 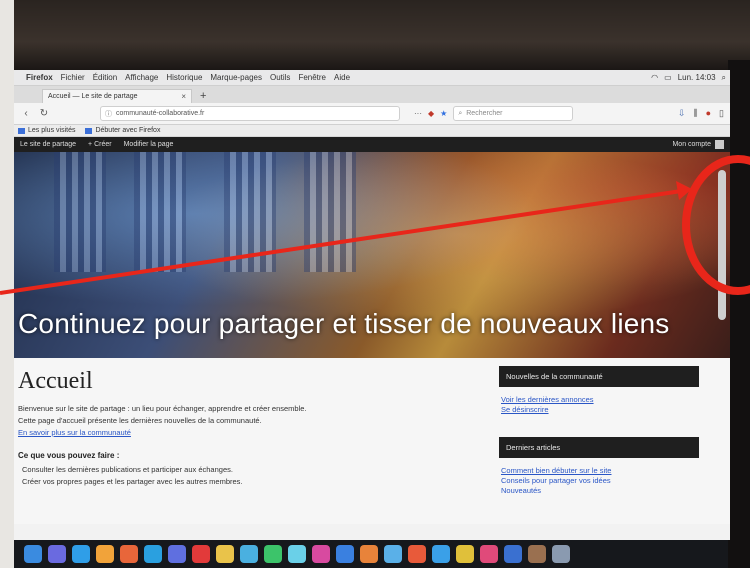 I want to click on bookmark-item: Débuter avec Firefox, so click(x=122, y=130).